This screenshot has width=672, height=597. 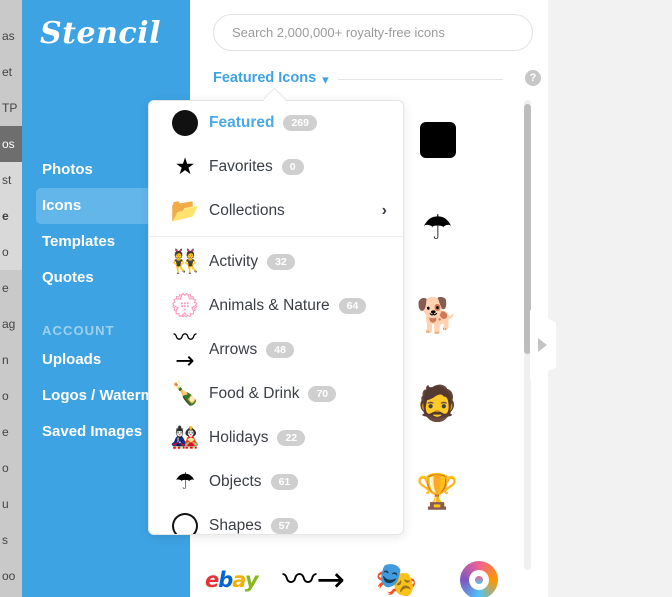 I want to click on dropdown-item-objects: ☂ Objects 61, so click(x=276, y=482).